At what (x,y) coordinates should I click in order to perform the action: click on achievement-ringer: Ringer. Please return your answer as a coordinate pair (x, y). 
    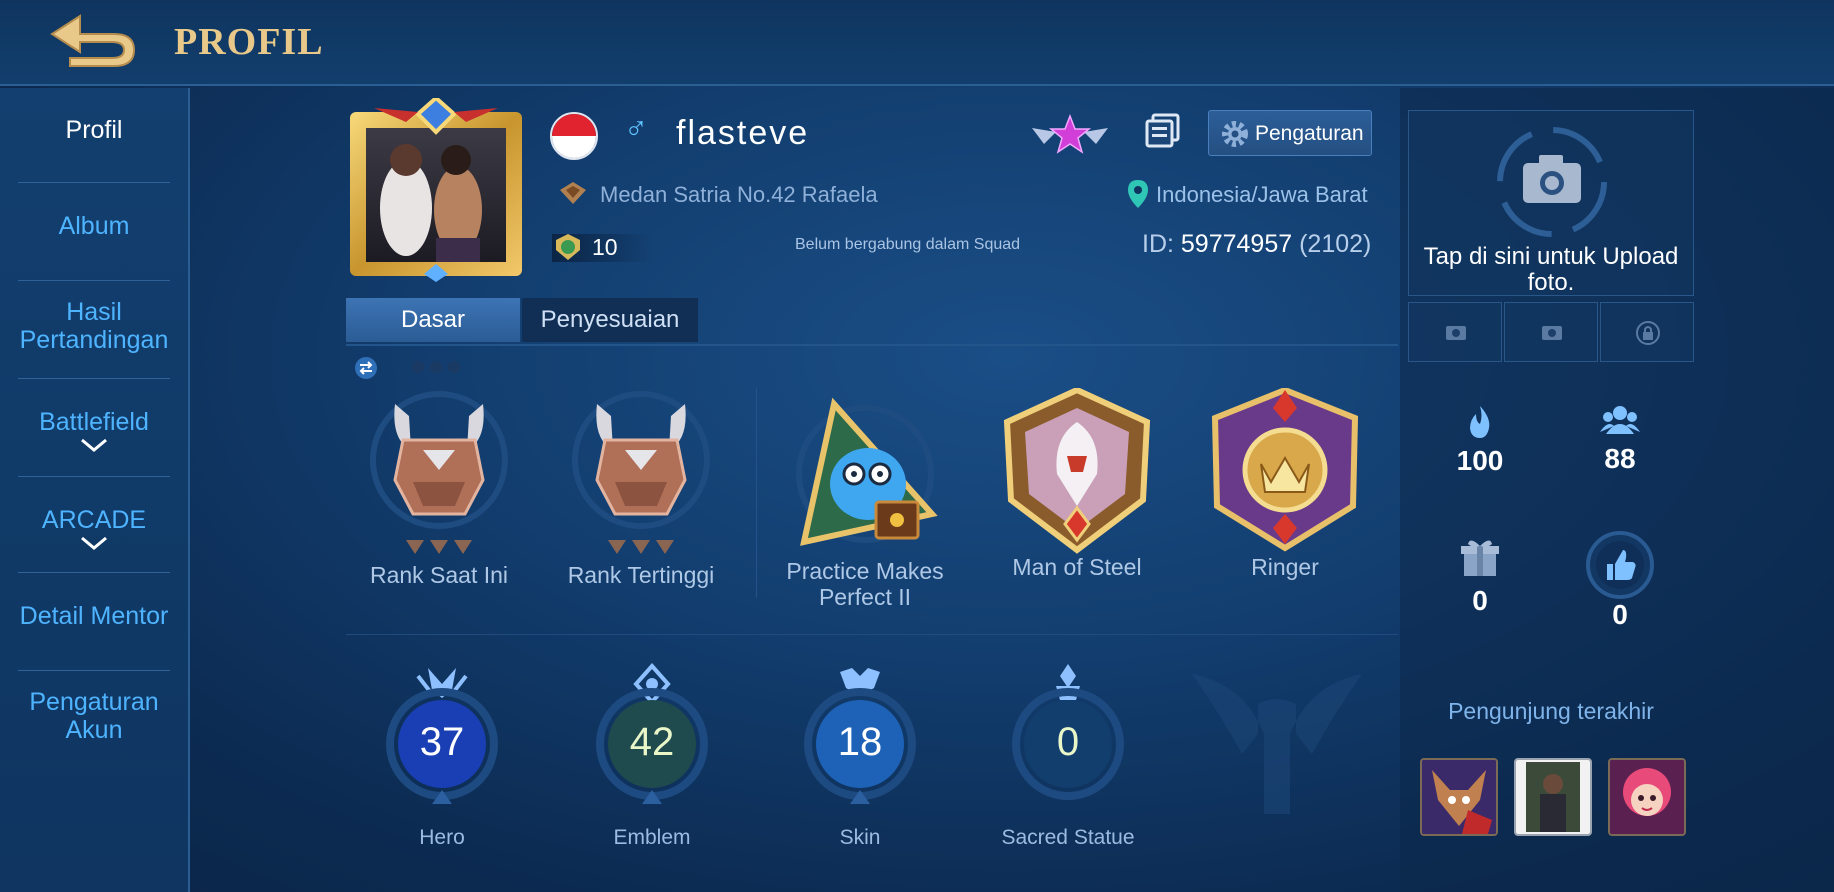
    Looking at the image, I should click on (1285, 484).